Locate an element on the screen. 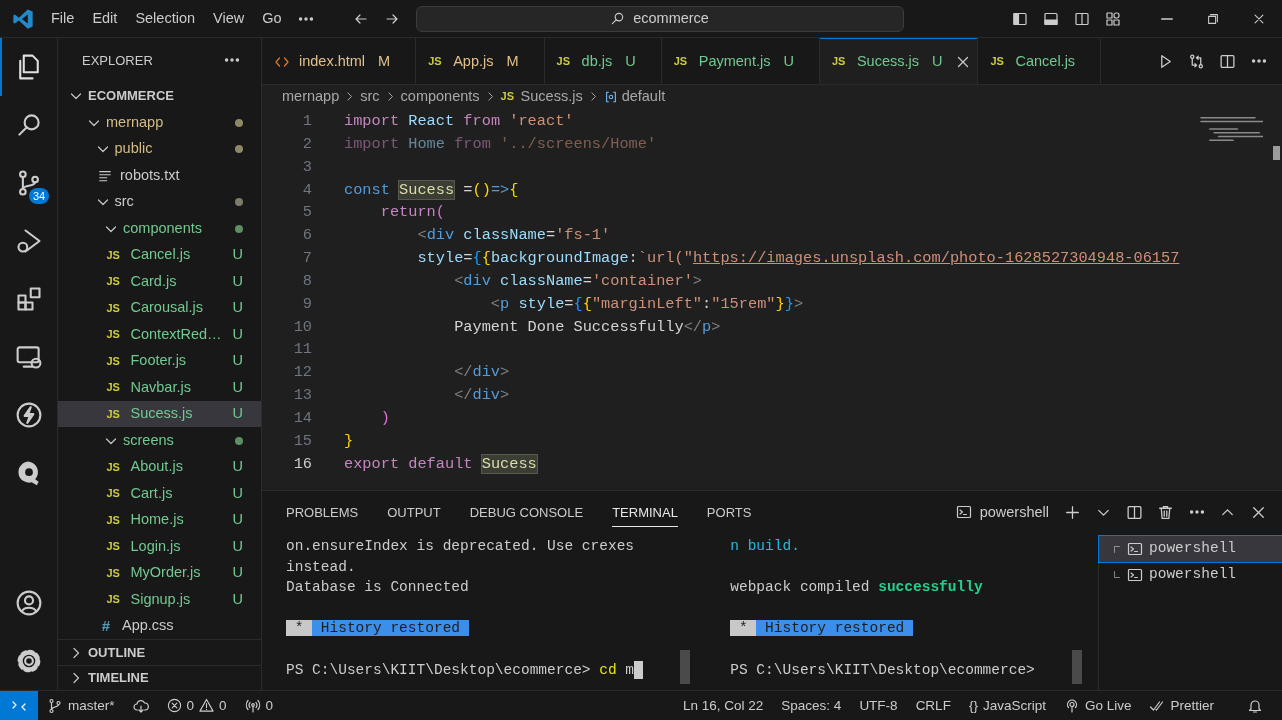 The width and height of the screenshot is (1282, 720). branch-button: master* is located at coordinates (81, 705).